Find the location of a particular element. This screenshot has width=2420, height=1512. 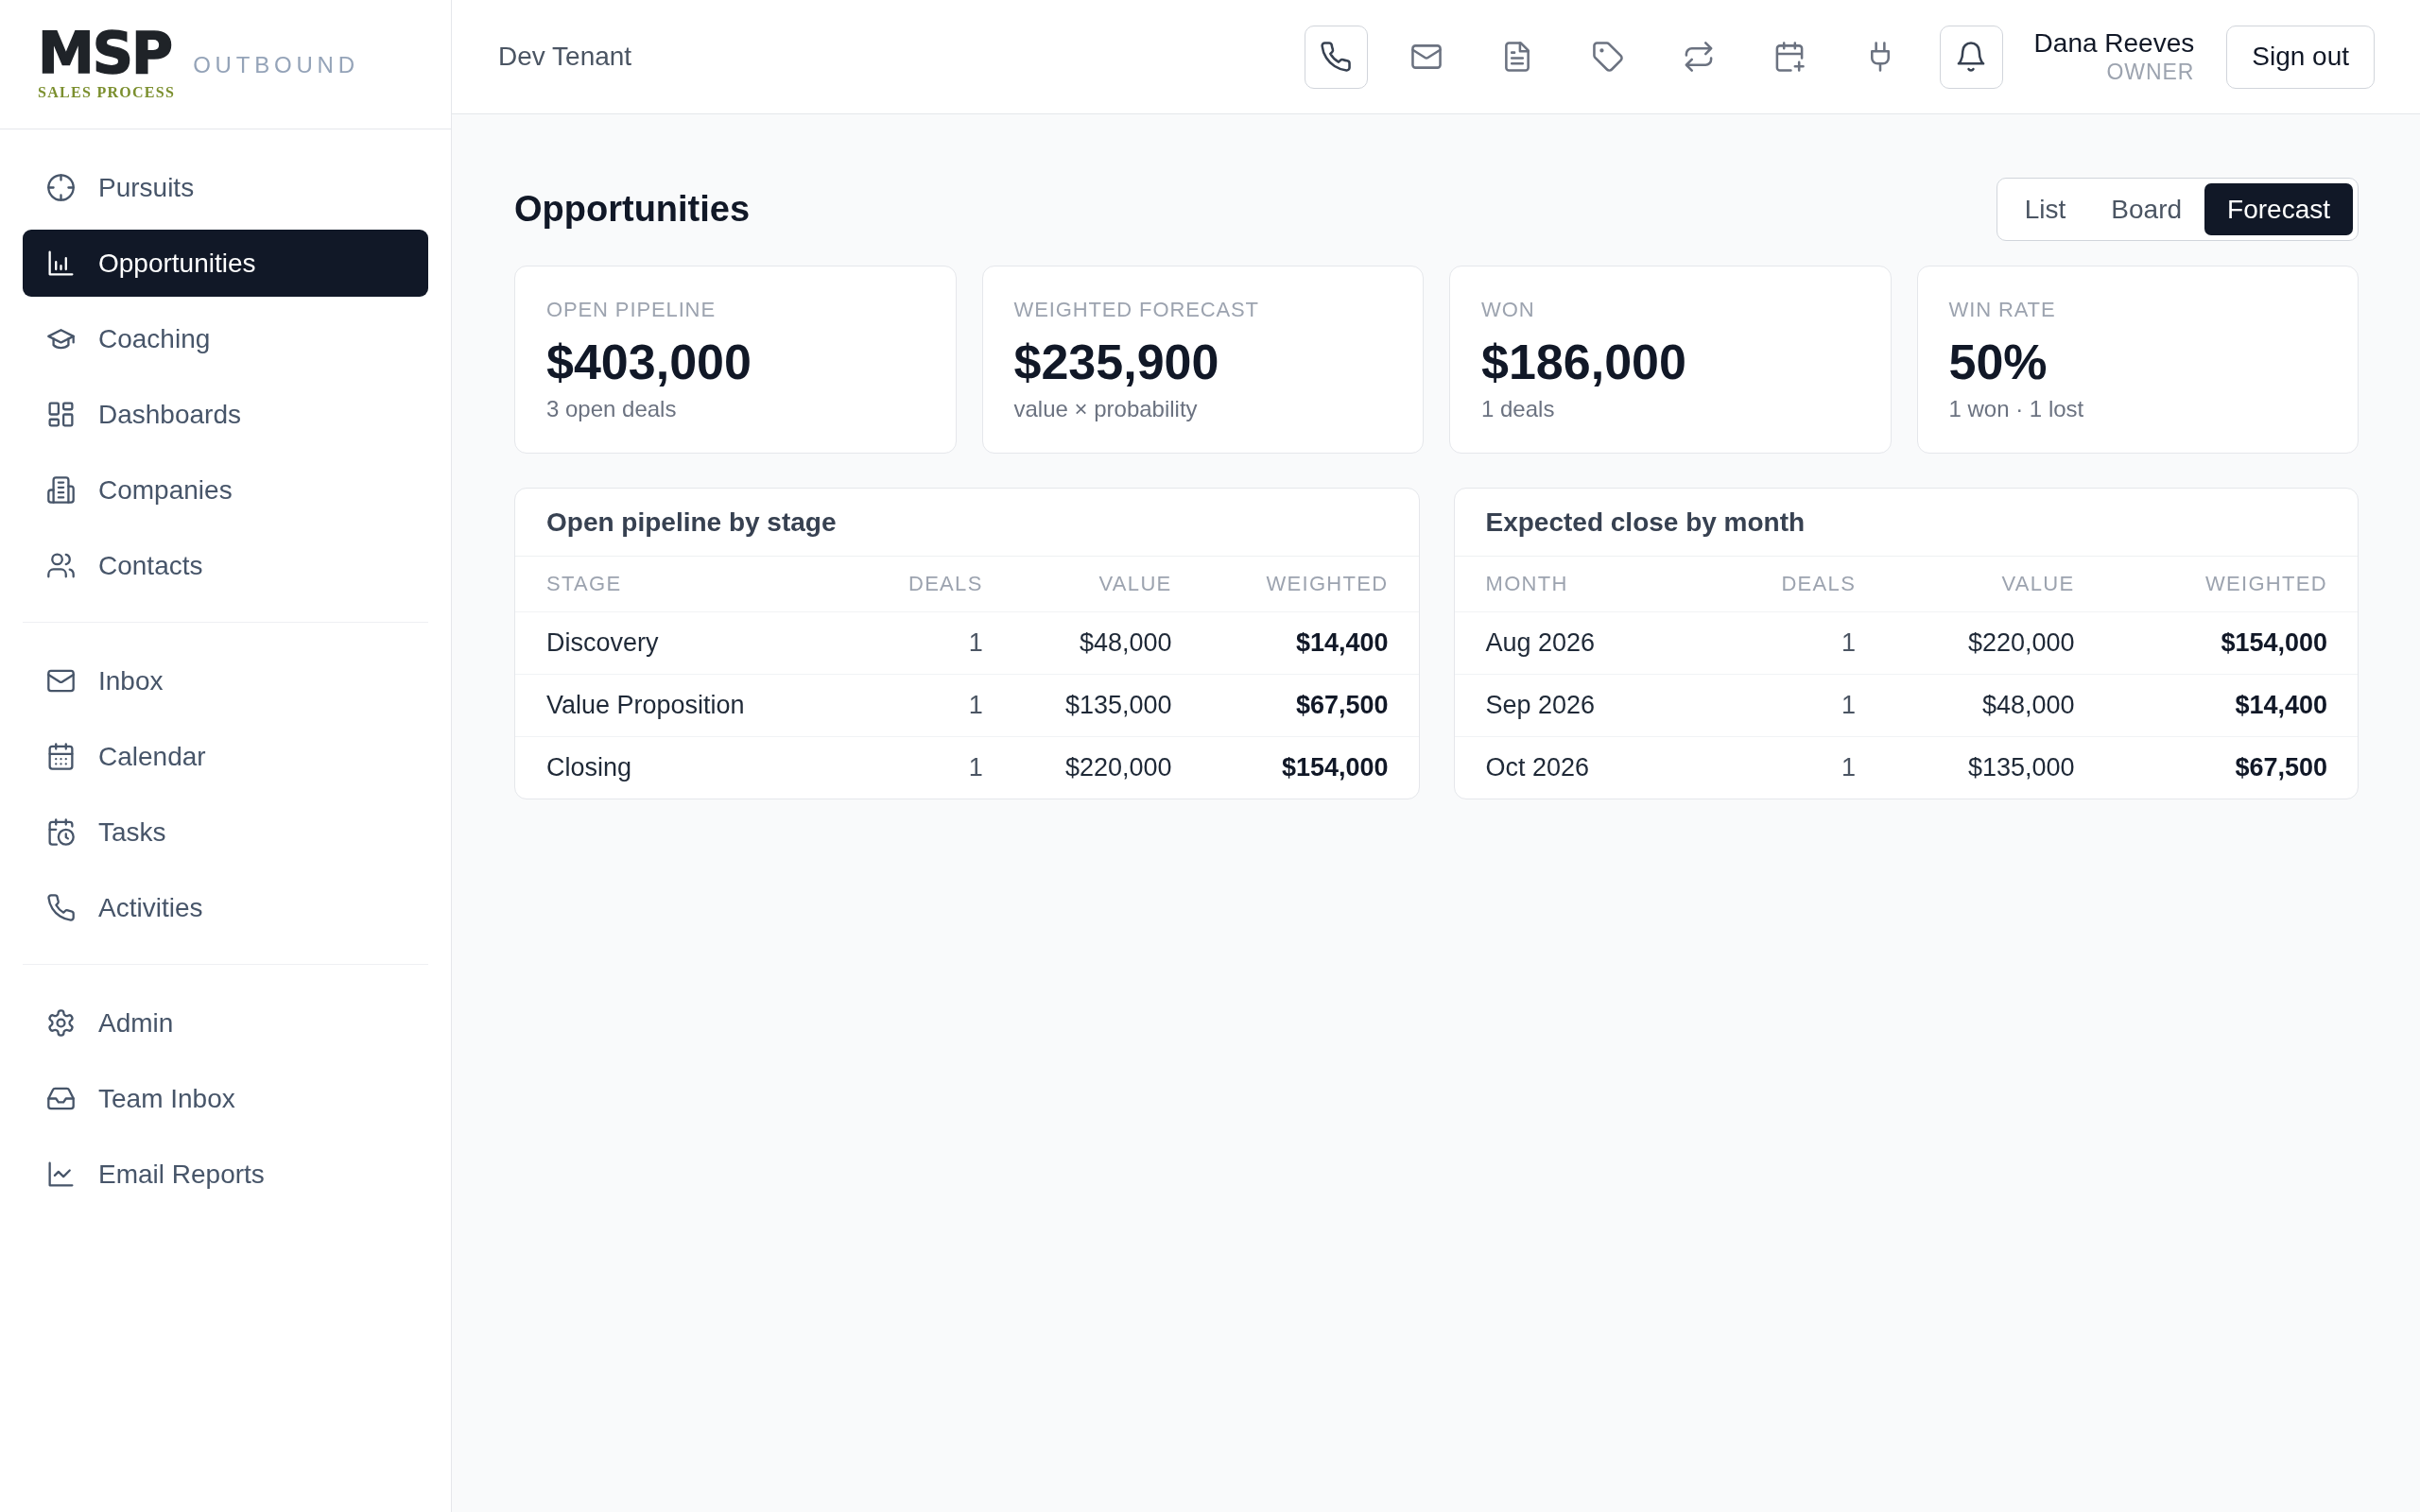

line-chart-icon is located at coordinates (61, 1174).